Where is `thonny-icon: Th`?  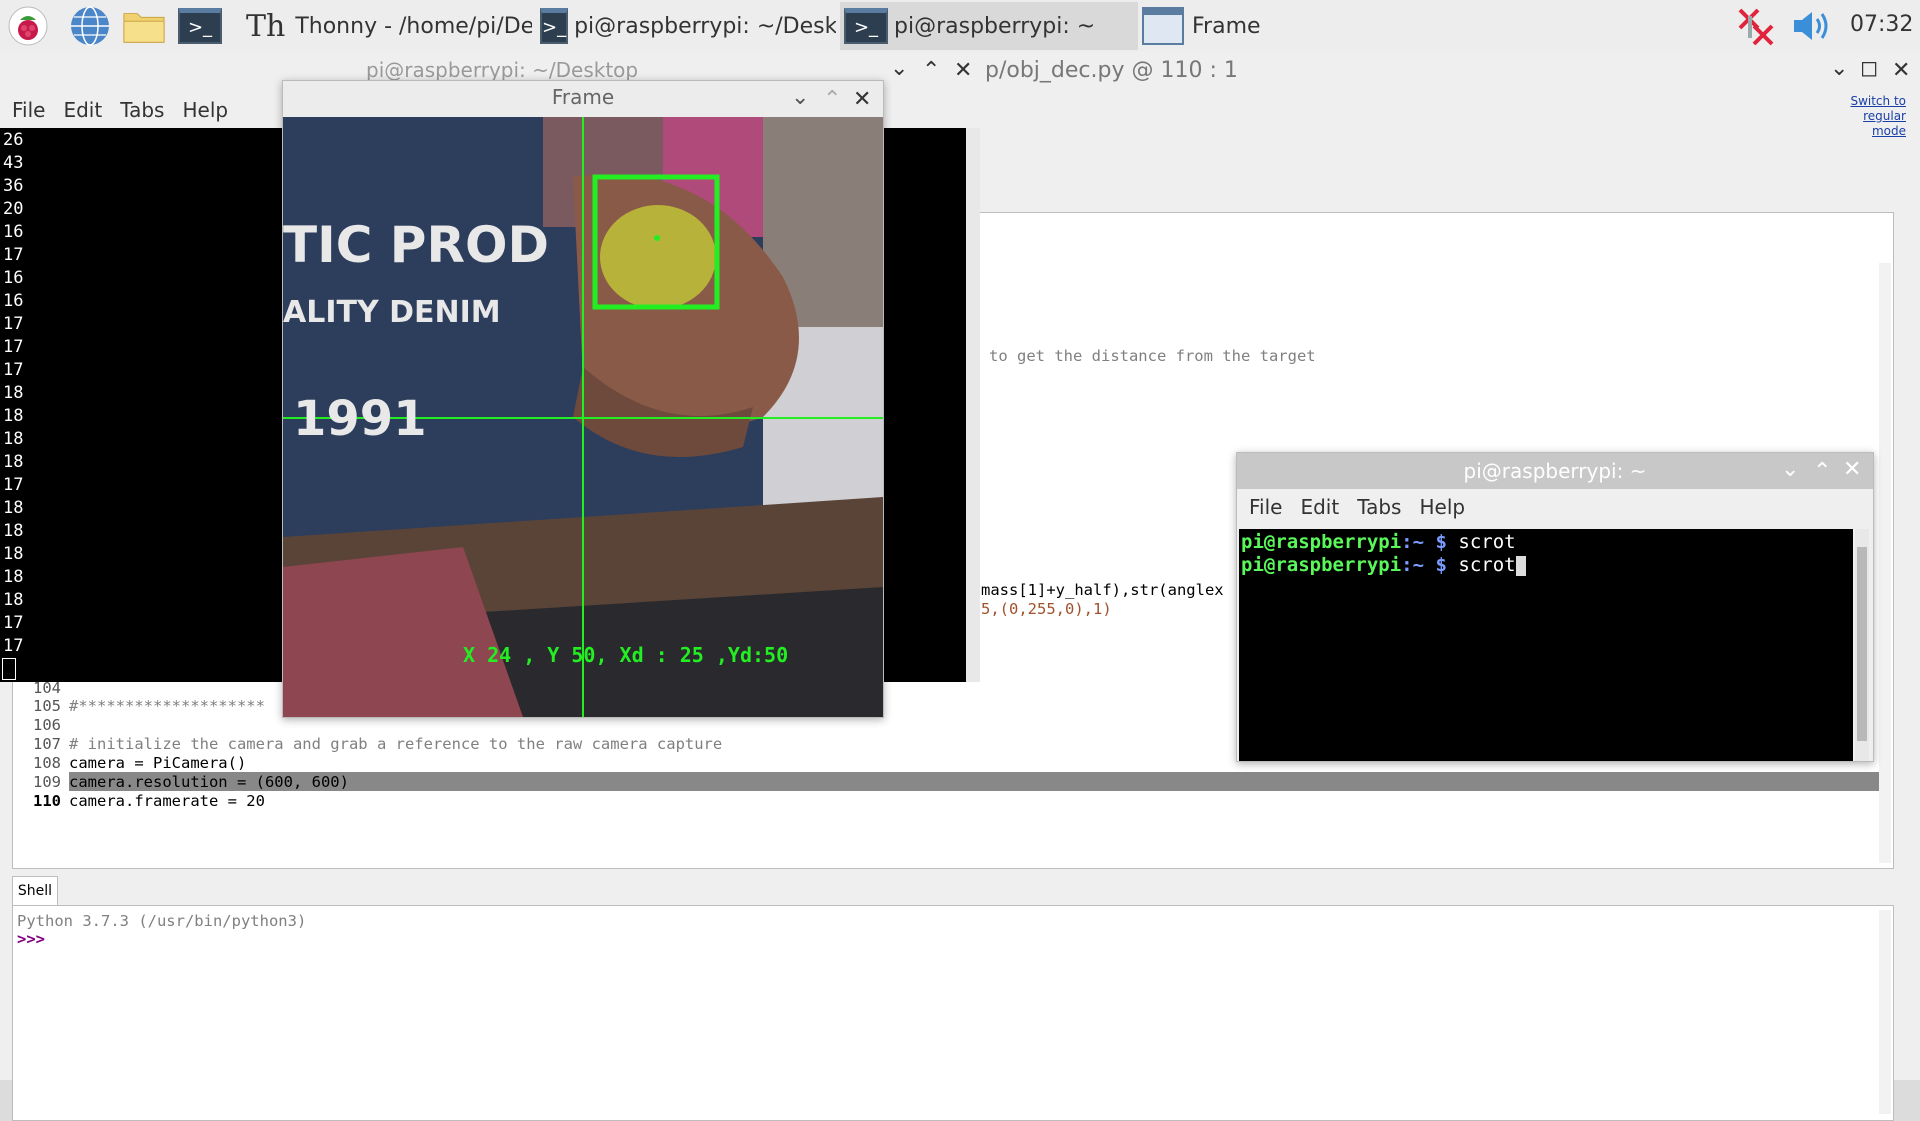 thonny-icon: Th is located at coordinates (266, 26).